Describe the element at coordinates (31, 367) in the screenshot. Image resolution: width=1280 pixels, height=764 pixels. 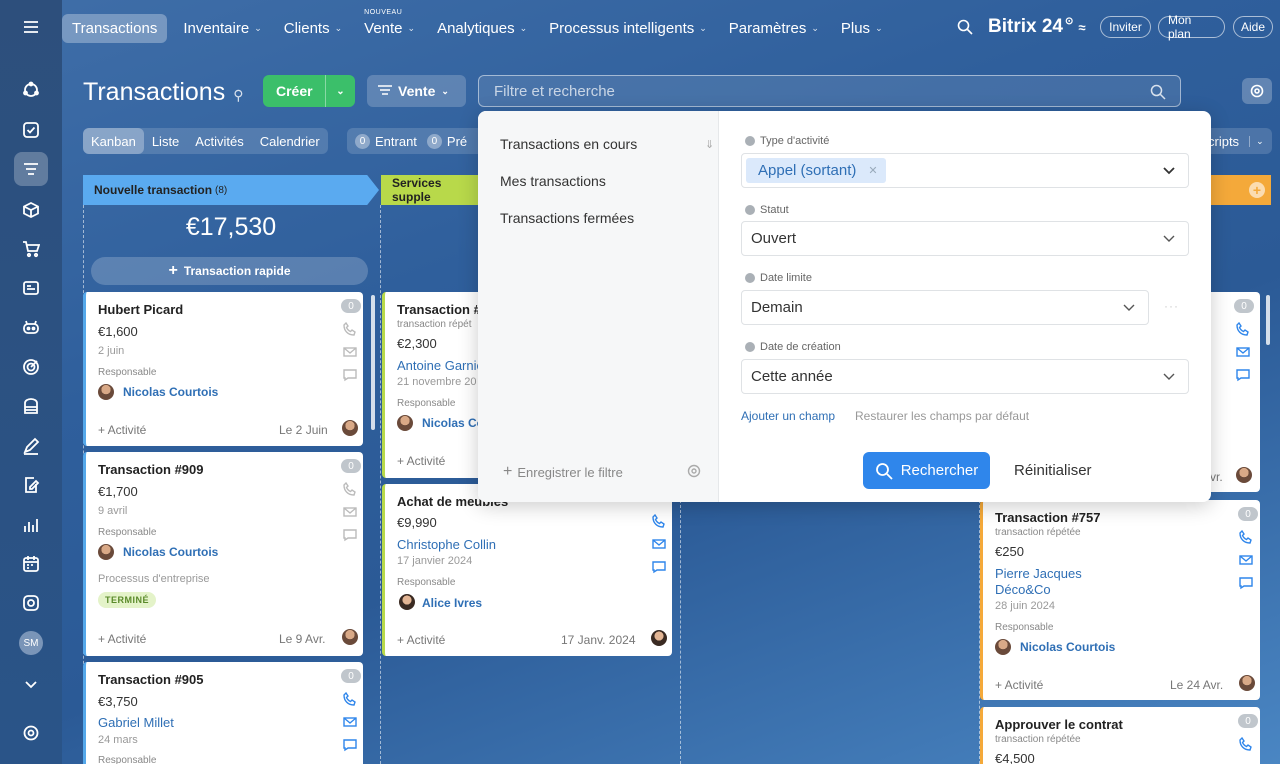
I see `target-icon` at that location.